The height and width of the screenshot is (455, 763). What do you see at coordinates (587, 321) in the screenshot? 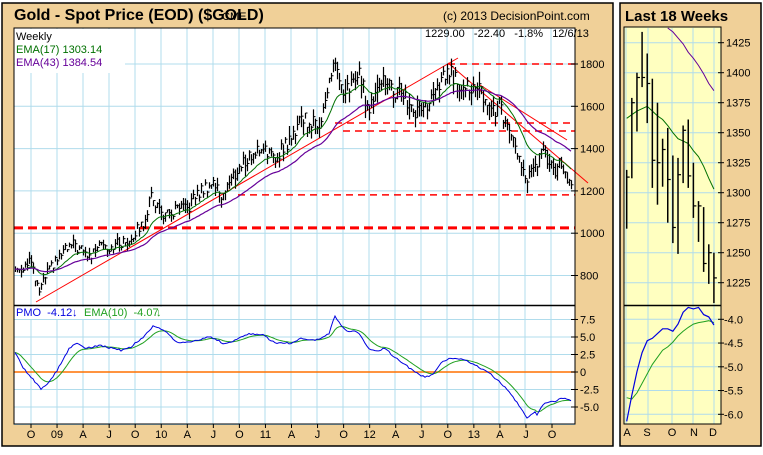
I see `pmo-y-tick-label: 7.5` at bounding box center [587, 321].